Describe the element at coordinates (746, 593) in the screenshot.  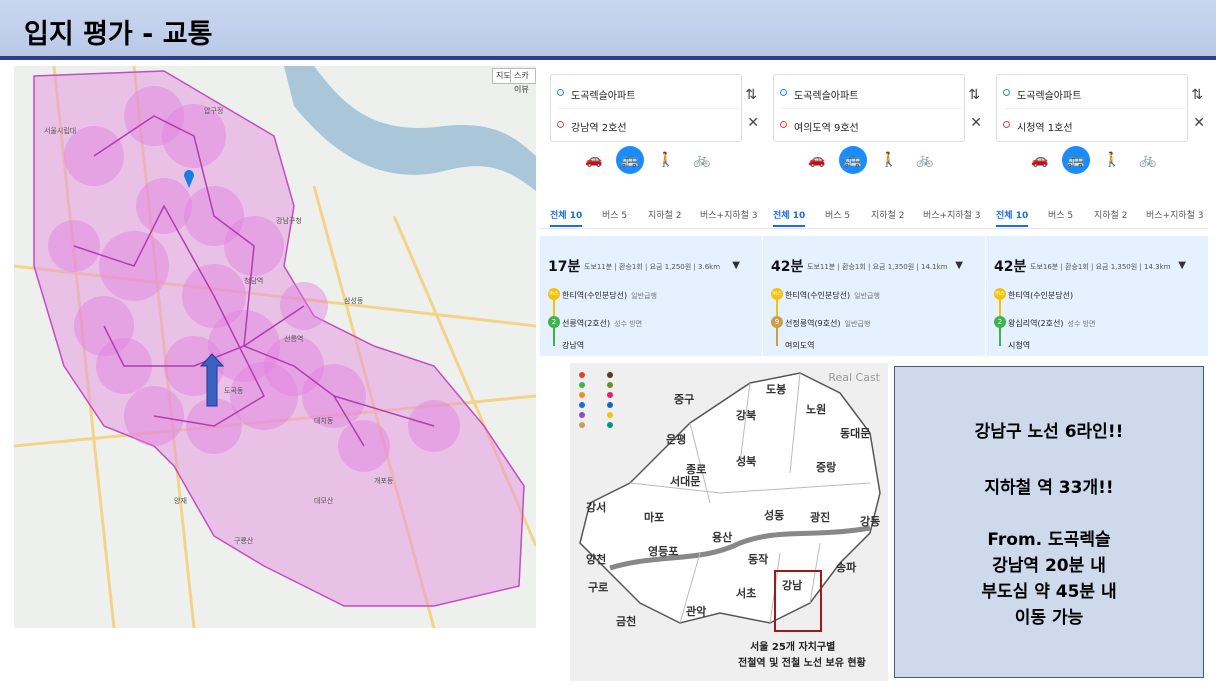
I see `district-label: 서초` at that location.